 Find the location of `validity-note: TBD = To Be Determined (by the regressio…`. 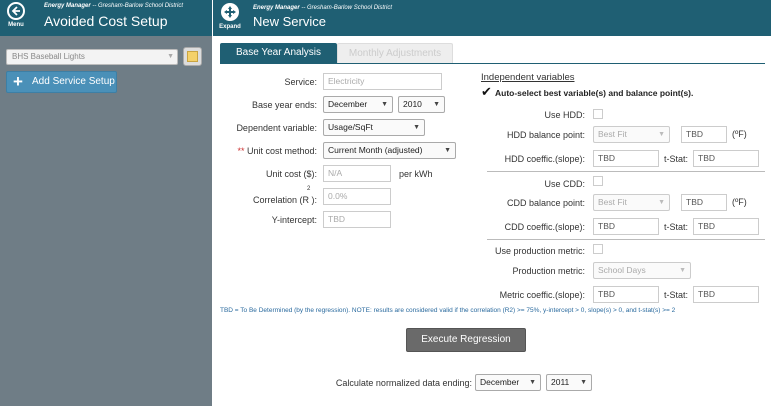

validity-note: TBD = To Be Determined (by the regressio… is located at coordinates (448, 310).